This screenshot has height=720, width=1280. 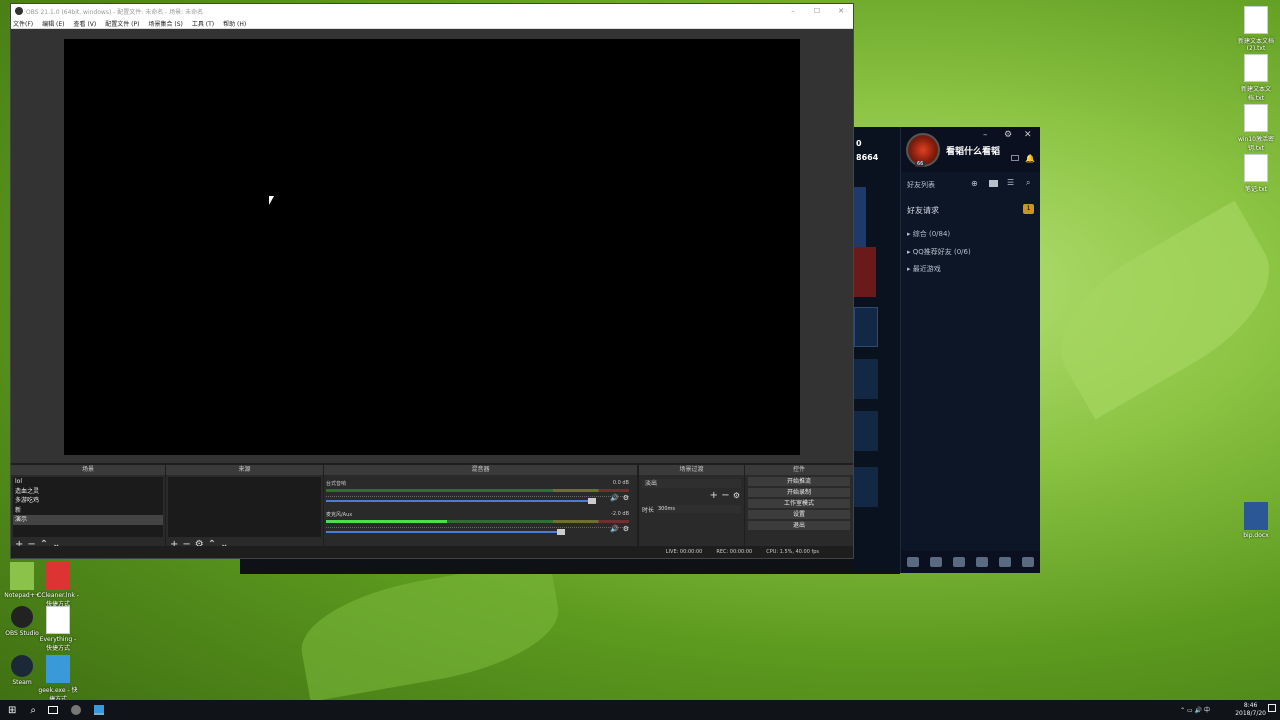 What do you see at coordinates (714, 495) in the screenshot?
I see `add-icon: +` at bounding box center [714, 495].